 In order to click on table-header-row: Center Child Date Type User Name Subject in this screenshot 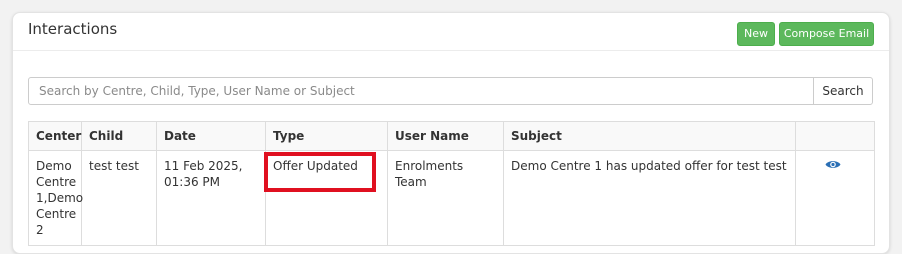, I will do `click(451, 136)`.